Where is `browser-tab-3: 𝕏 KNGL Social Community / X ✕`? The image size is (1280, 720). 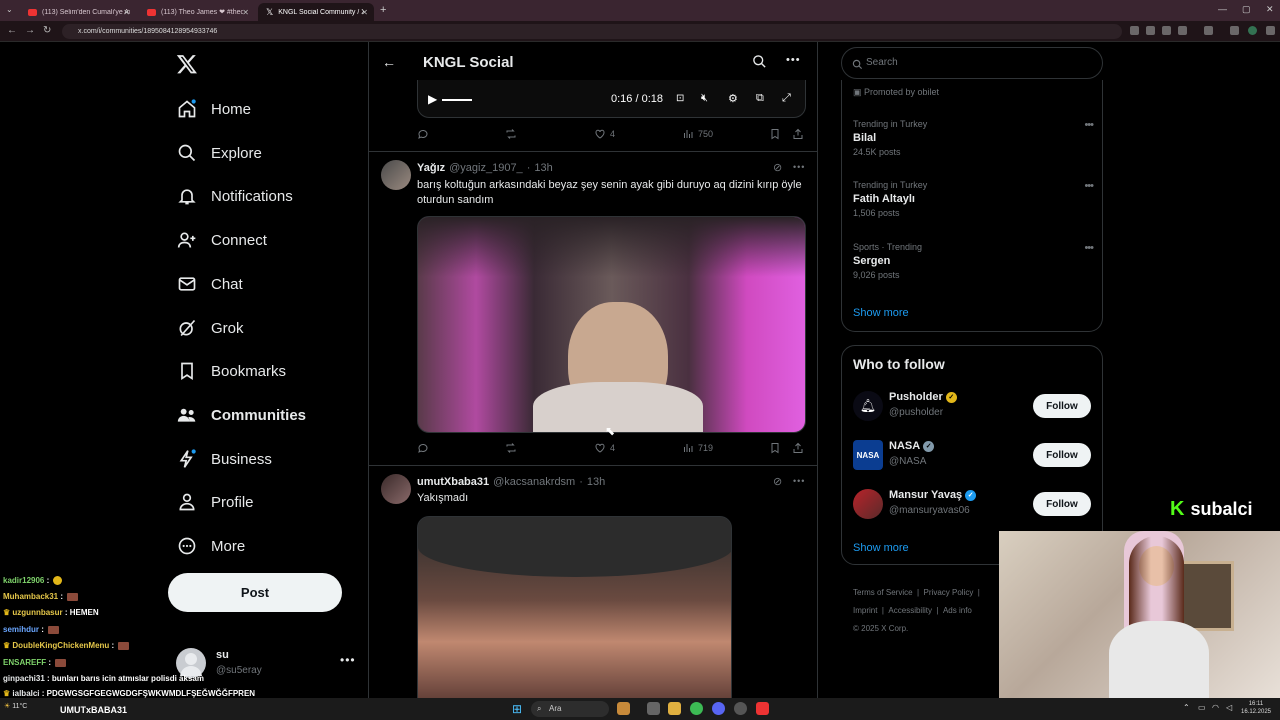
browser-tab-3: 𝕏 KNGL Social Community / X ✕ is located at coordinates (316, 12).